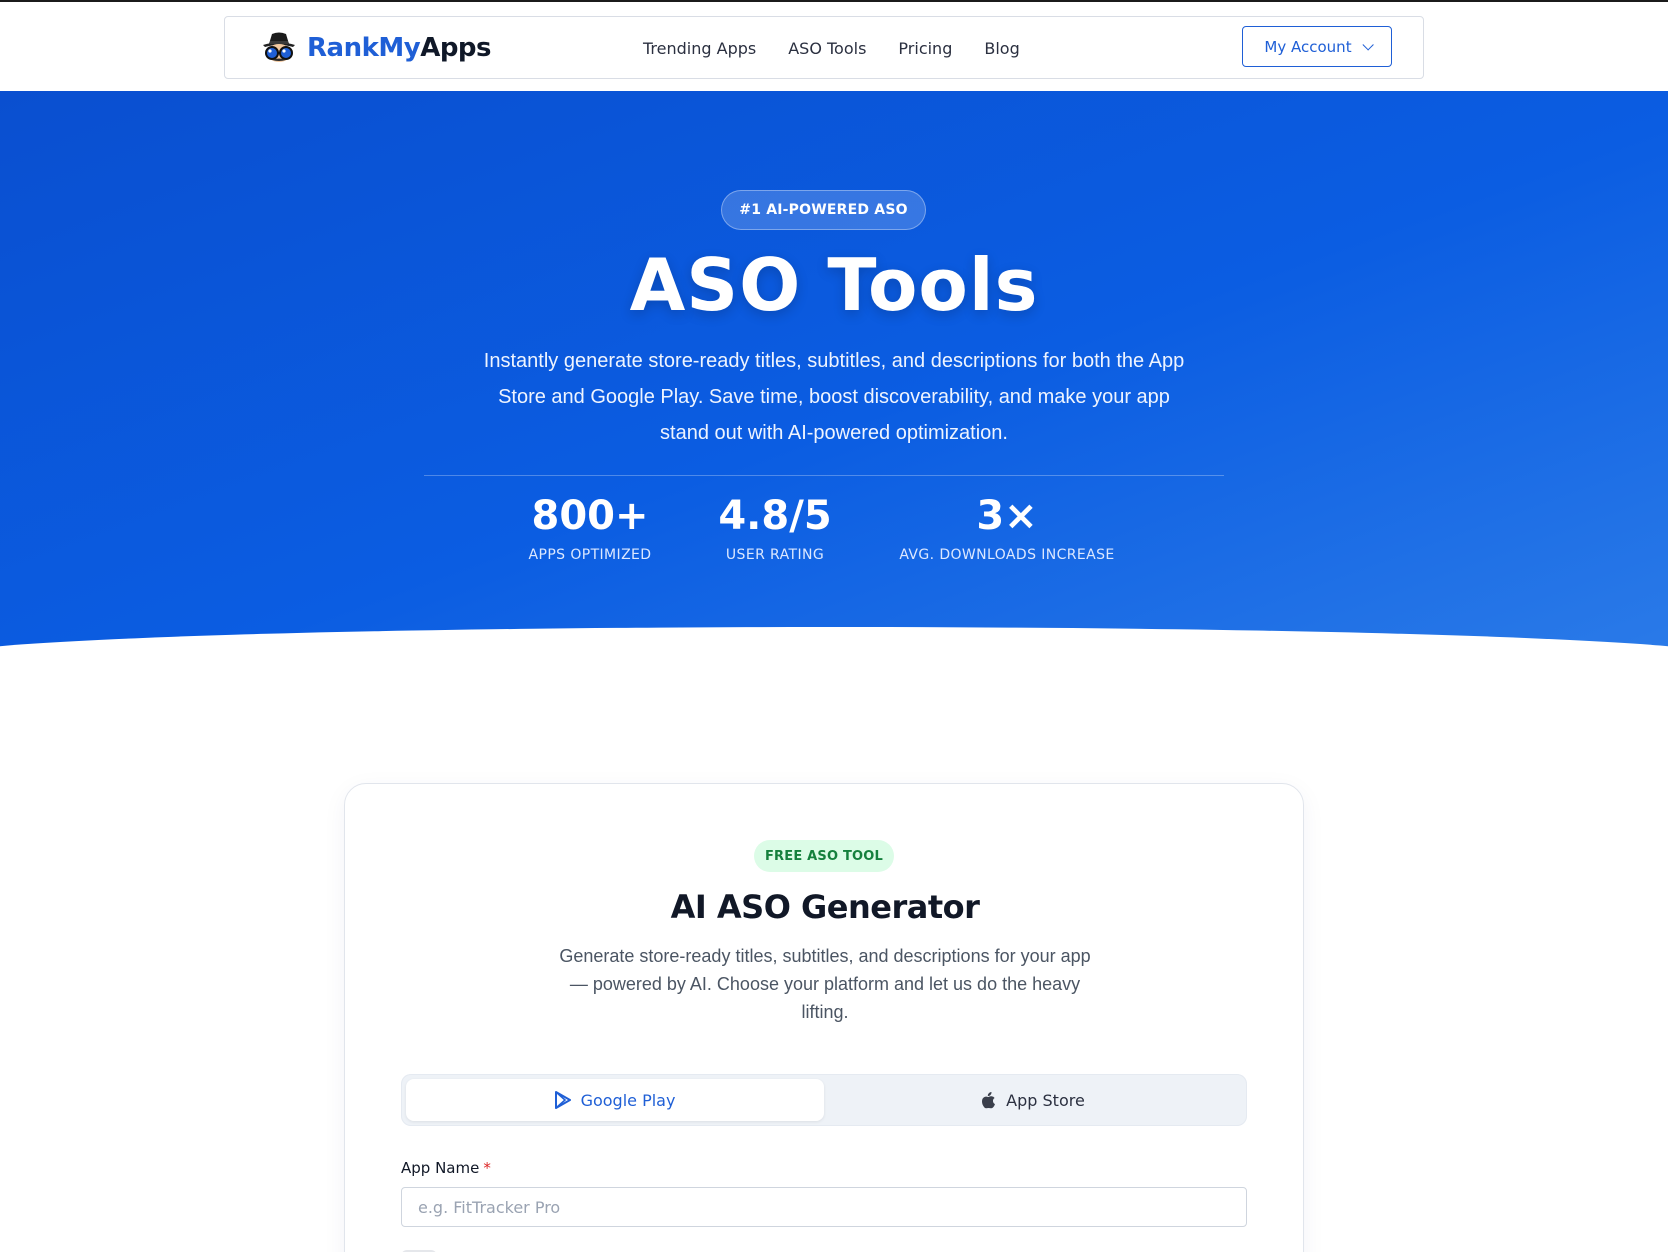 This screenshot has height=1252, width=1668. Describe the element at coordinates (487, 1168) in the screenshot. I see `required-mark: *` at that location.